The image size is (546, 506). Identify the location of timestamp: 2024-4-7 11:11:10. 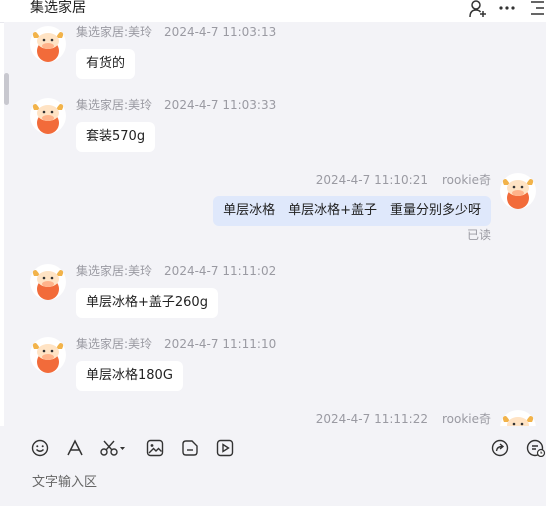
(220, 344).